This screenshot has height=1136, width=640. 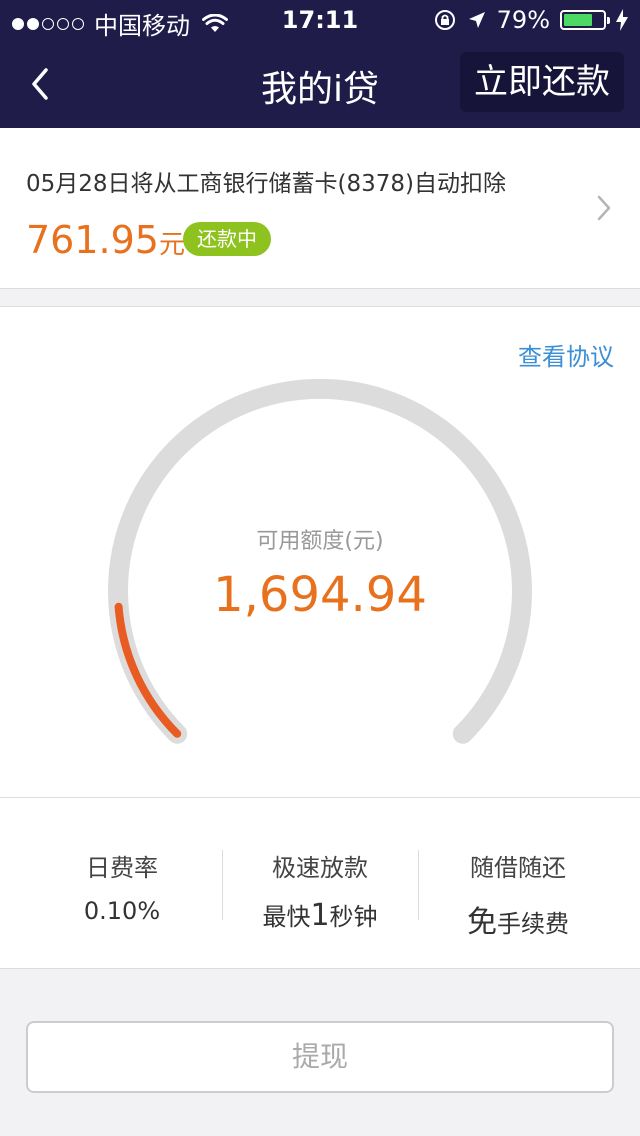 I want to click on orientation-lock-icon, so click(x=444, y=20).